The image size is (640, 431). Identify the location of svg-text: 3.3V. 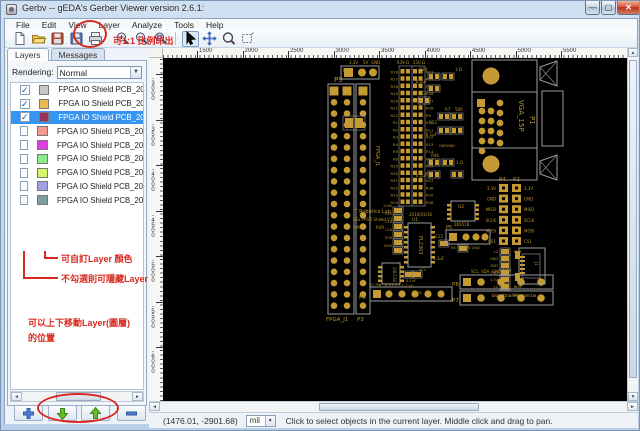
(353, 62).